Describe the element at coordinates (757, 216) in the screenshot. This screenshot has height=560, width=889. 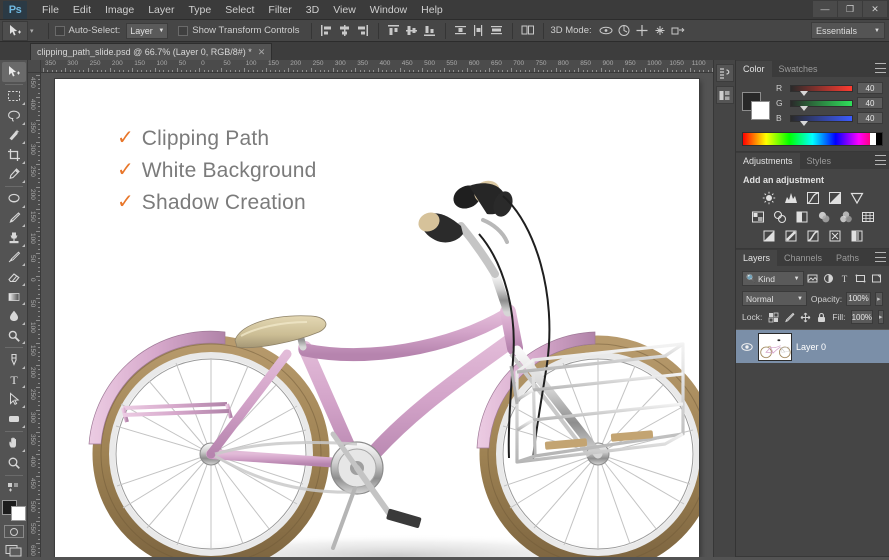
I see `hue-saturation-icon` at that location.